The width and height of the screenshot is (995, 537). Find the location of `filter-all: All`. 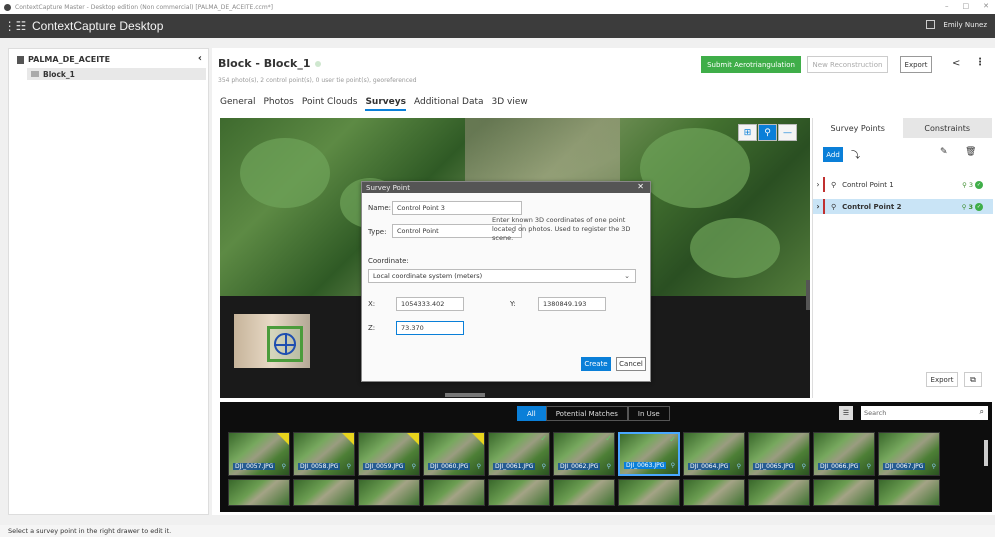

filter-all: All is located at coordinates (531, 413).